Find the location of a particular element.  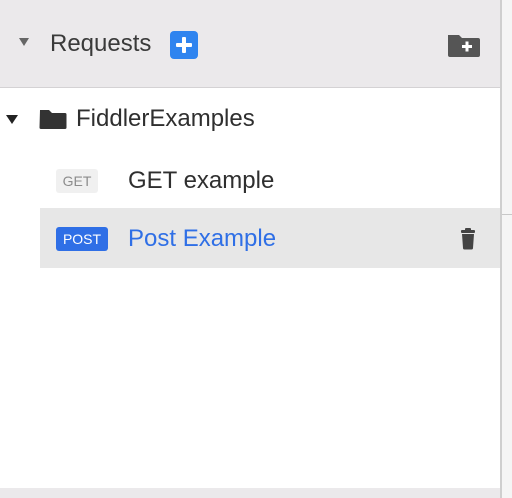

adjacent-pane is located at coordinates (507, 249).